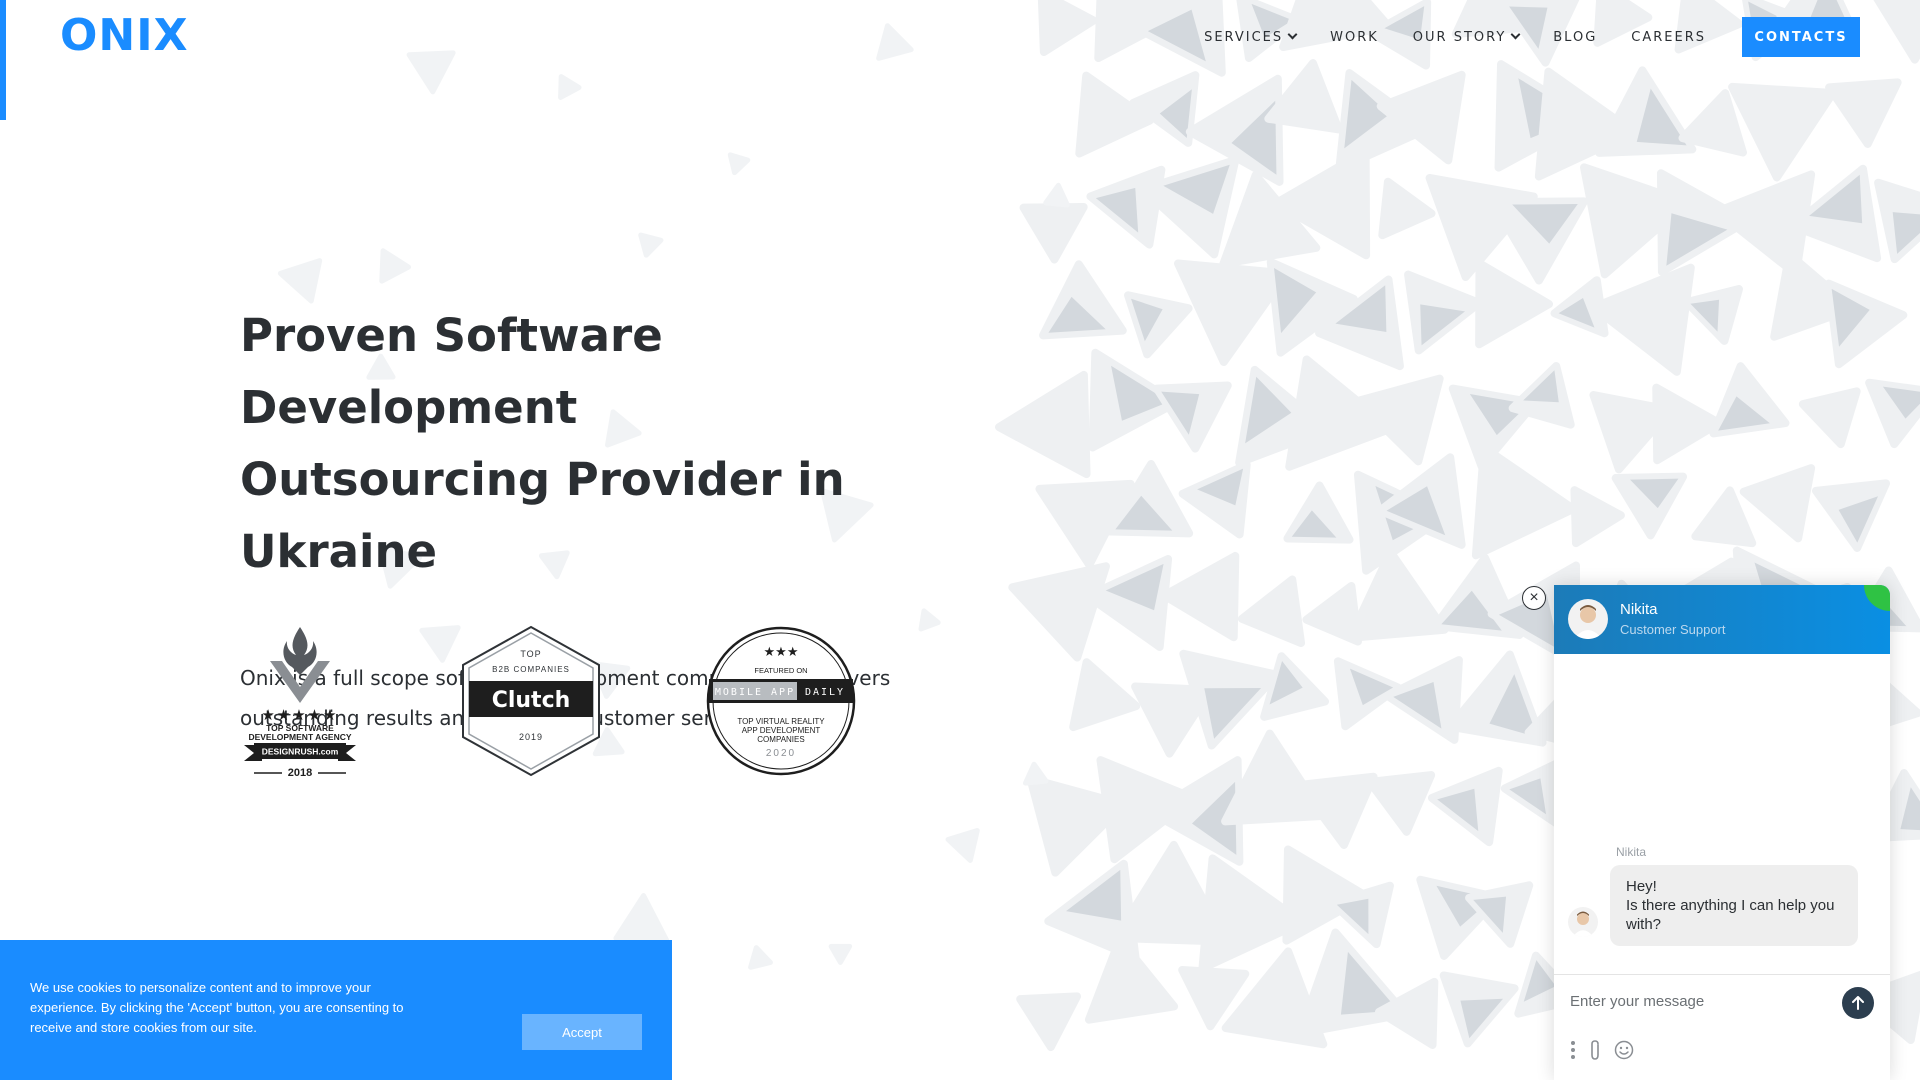  What do you see at coordinates (1730, 915) in the screenshot?
I see `message-line-2: Is there anything I can help you with?` at bounding box center [1730, 915].